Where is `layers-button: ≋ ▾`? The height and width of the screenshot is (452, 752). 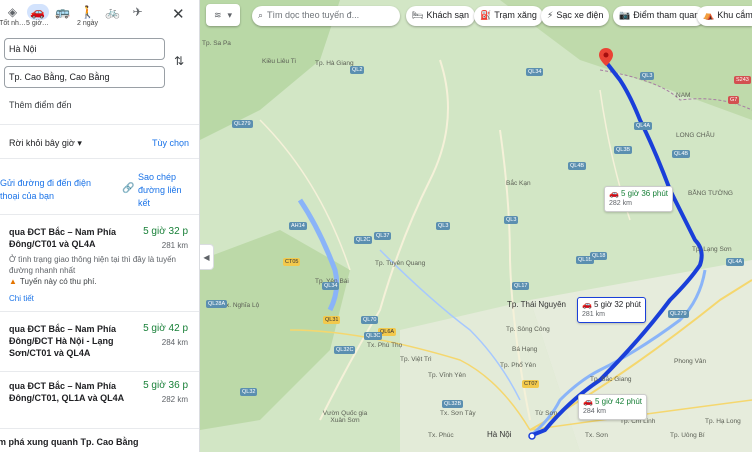 layers-button: ≋ ▾ is located at coordinates (223, 15).